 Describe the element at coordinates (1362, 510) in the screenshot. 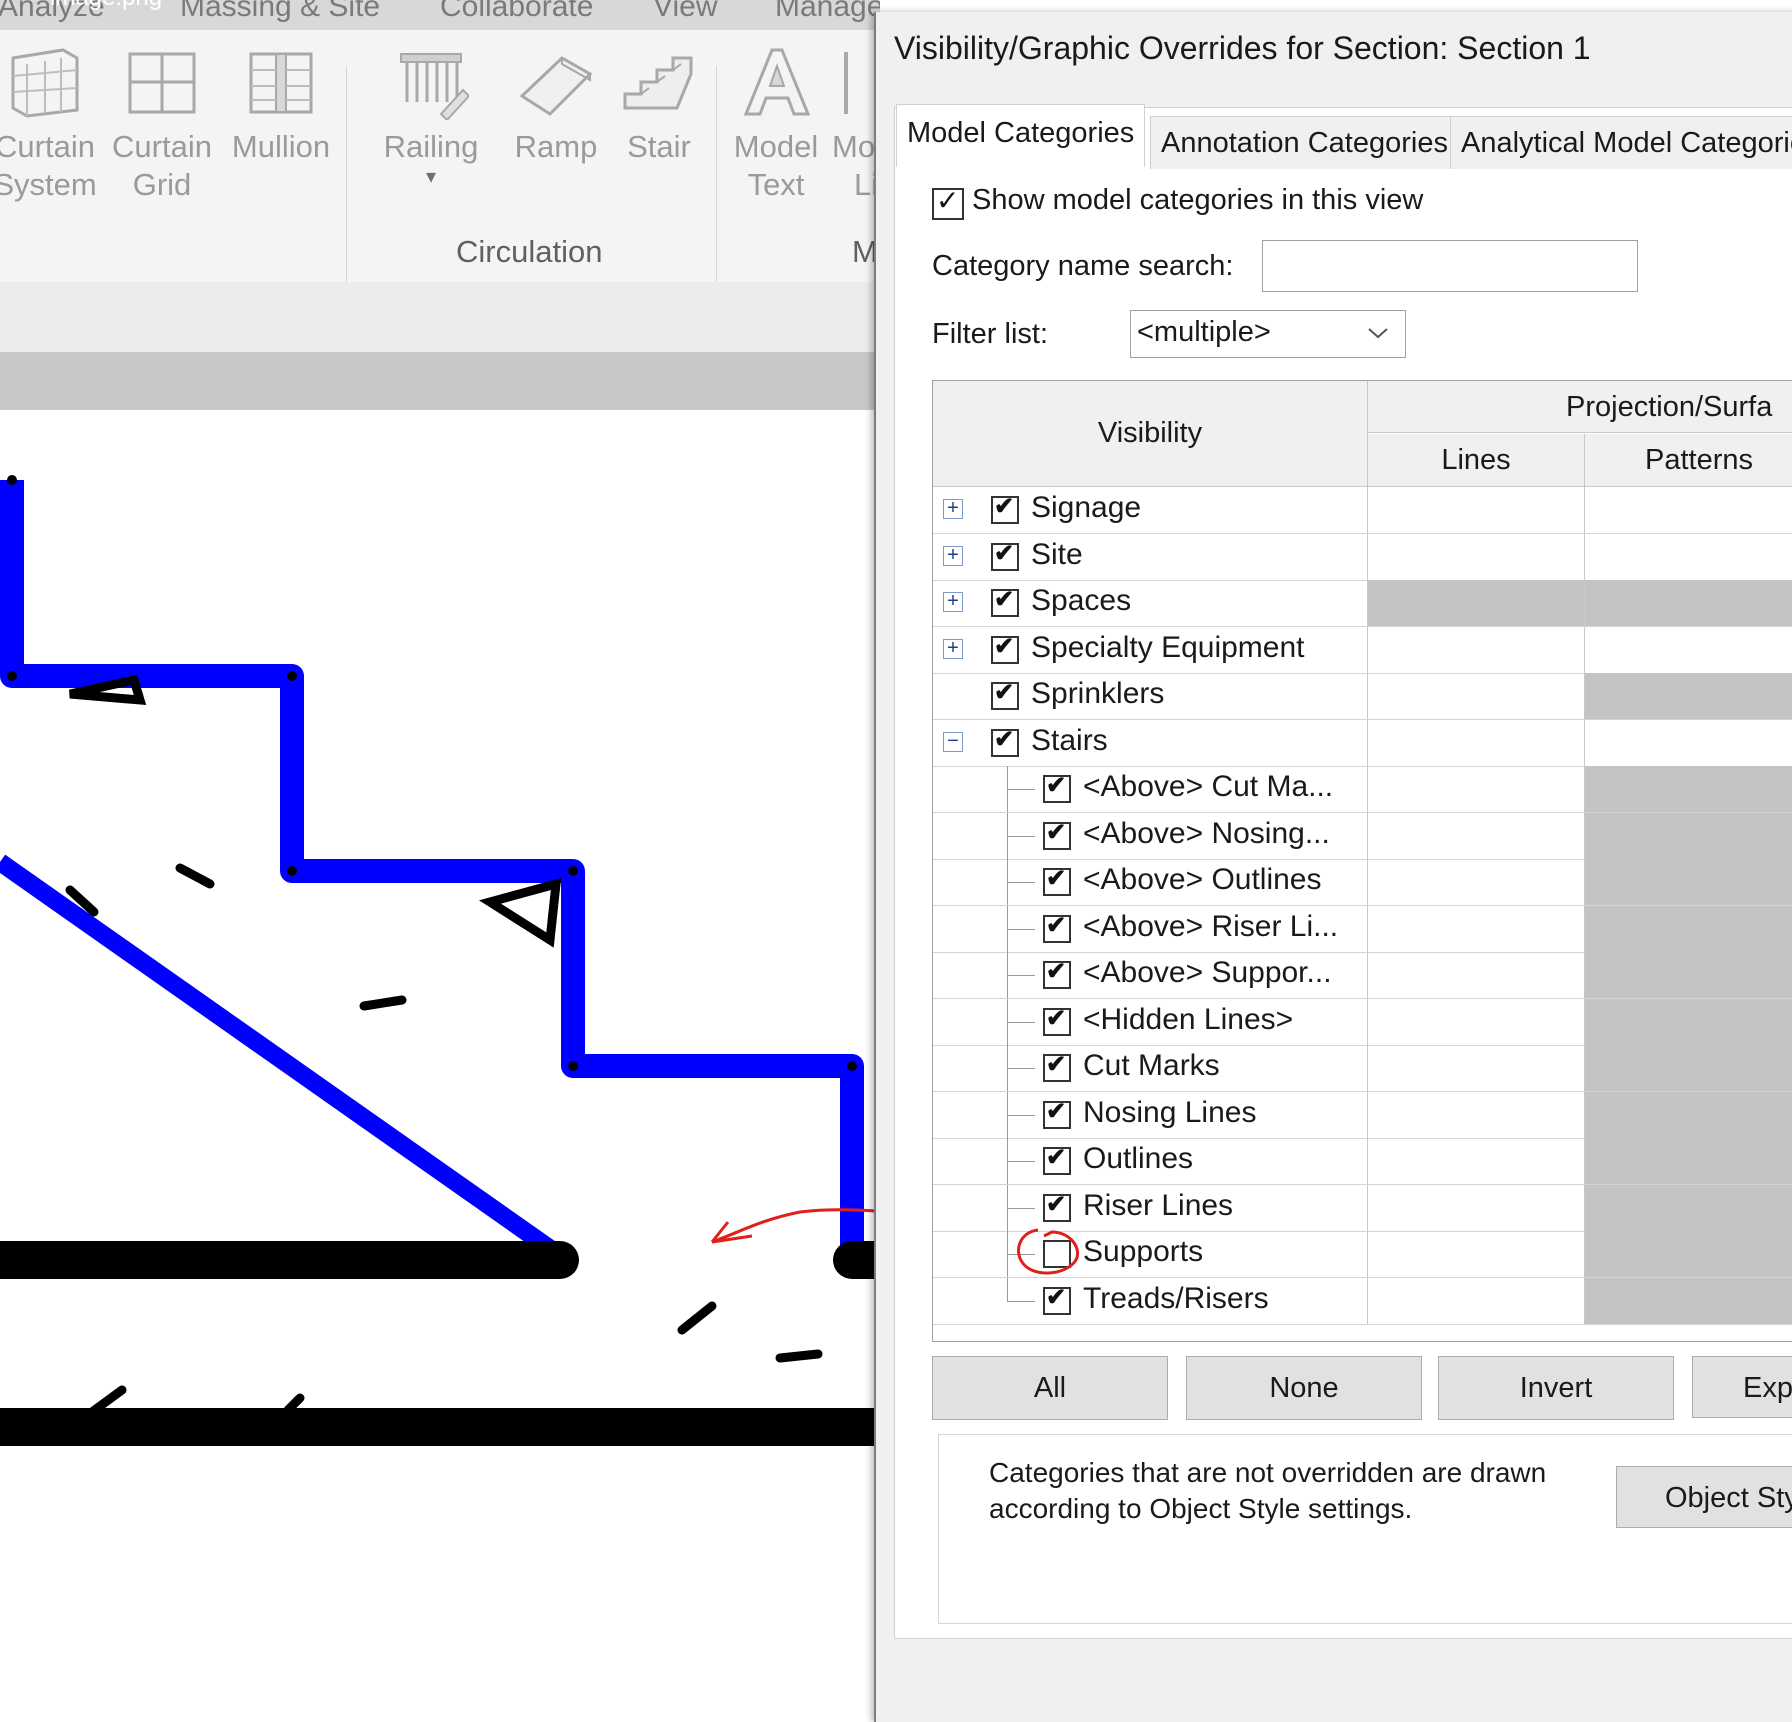

I see `category-row: + ✔ Signage` at that location.